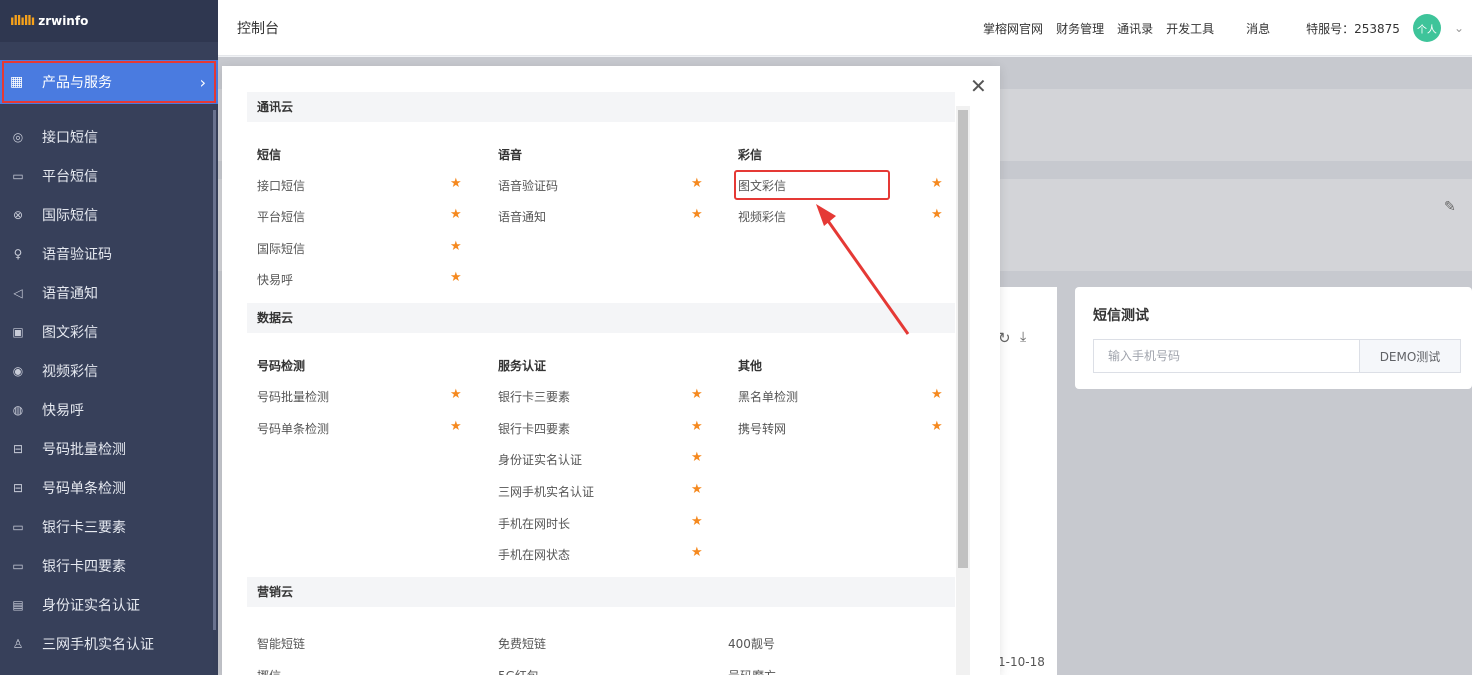  Describe the element at coordinates (751, 643) in the screenshot. I see `popup-item: 400靓号` at that location.